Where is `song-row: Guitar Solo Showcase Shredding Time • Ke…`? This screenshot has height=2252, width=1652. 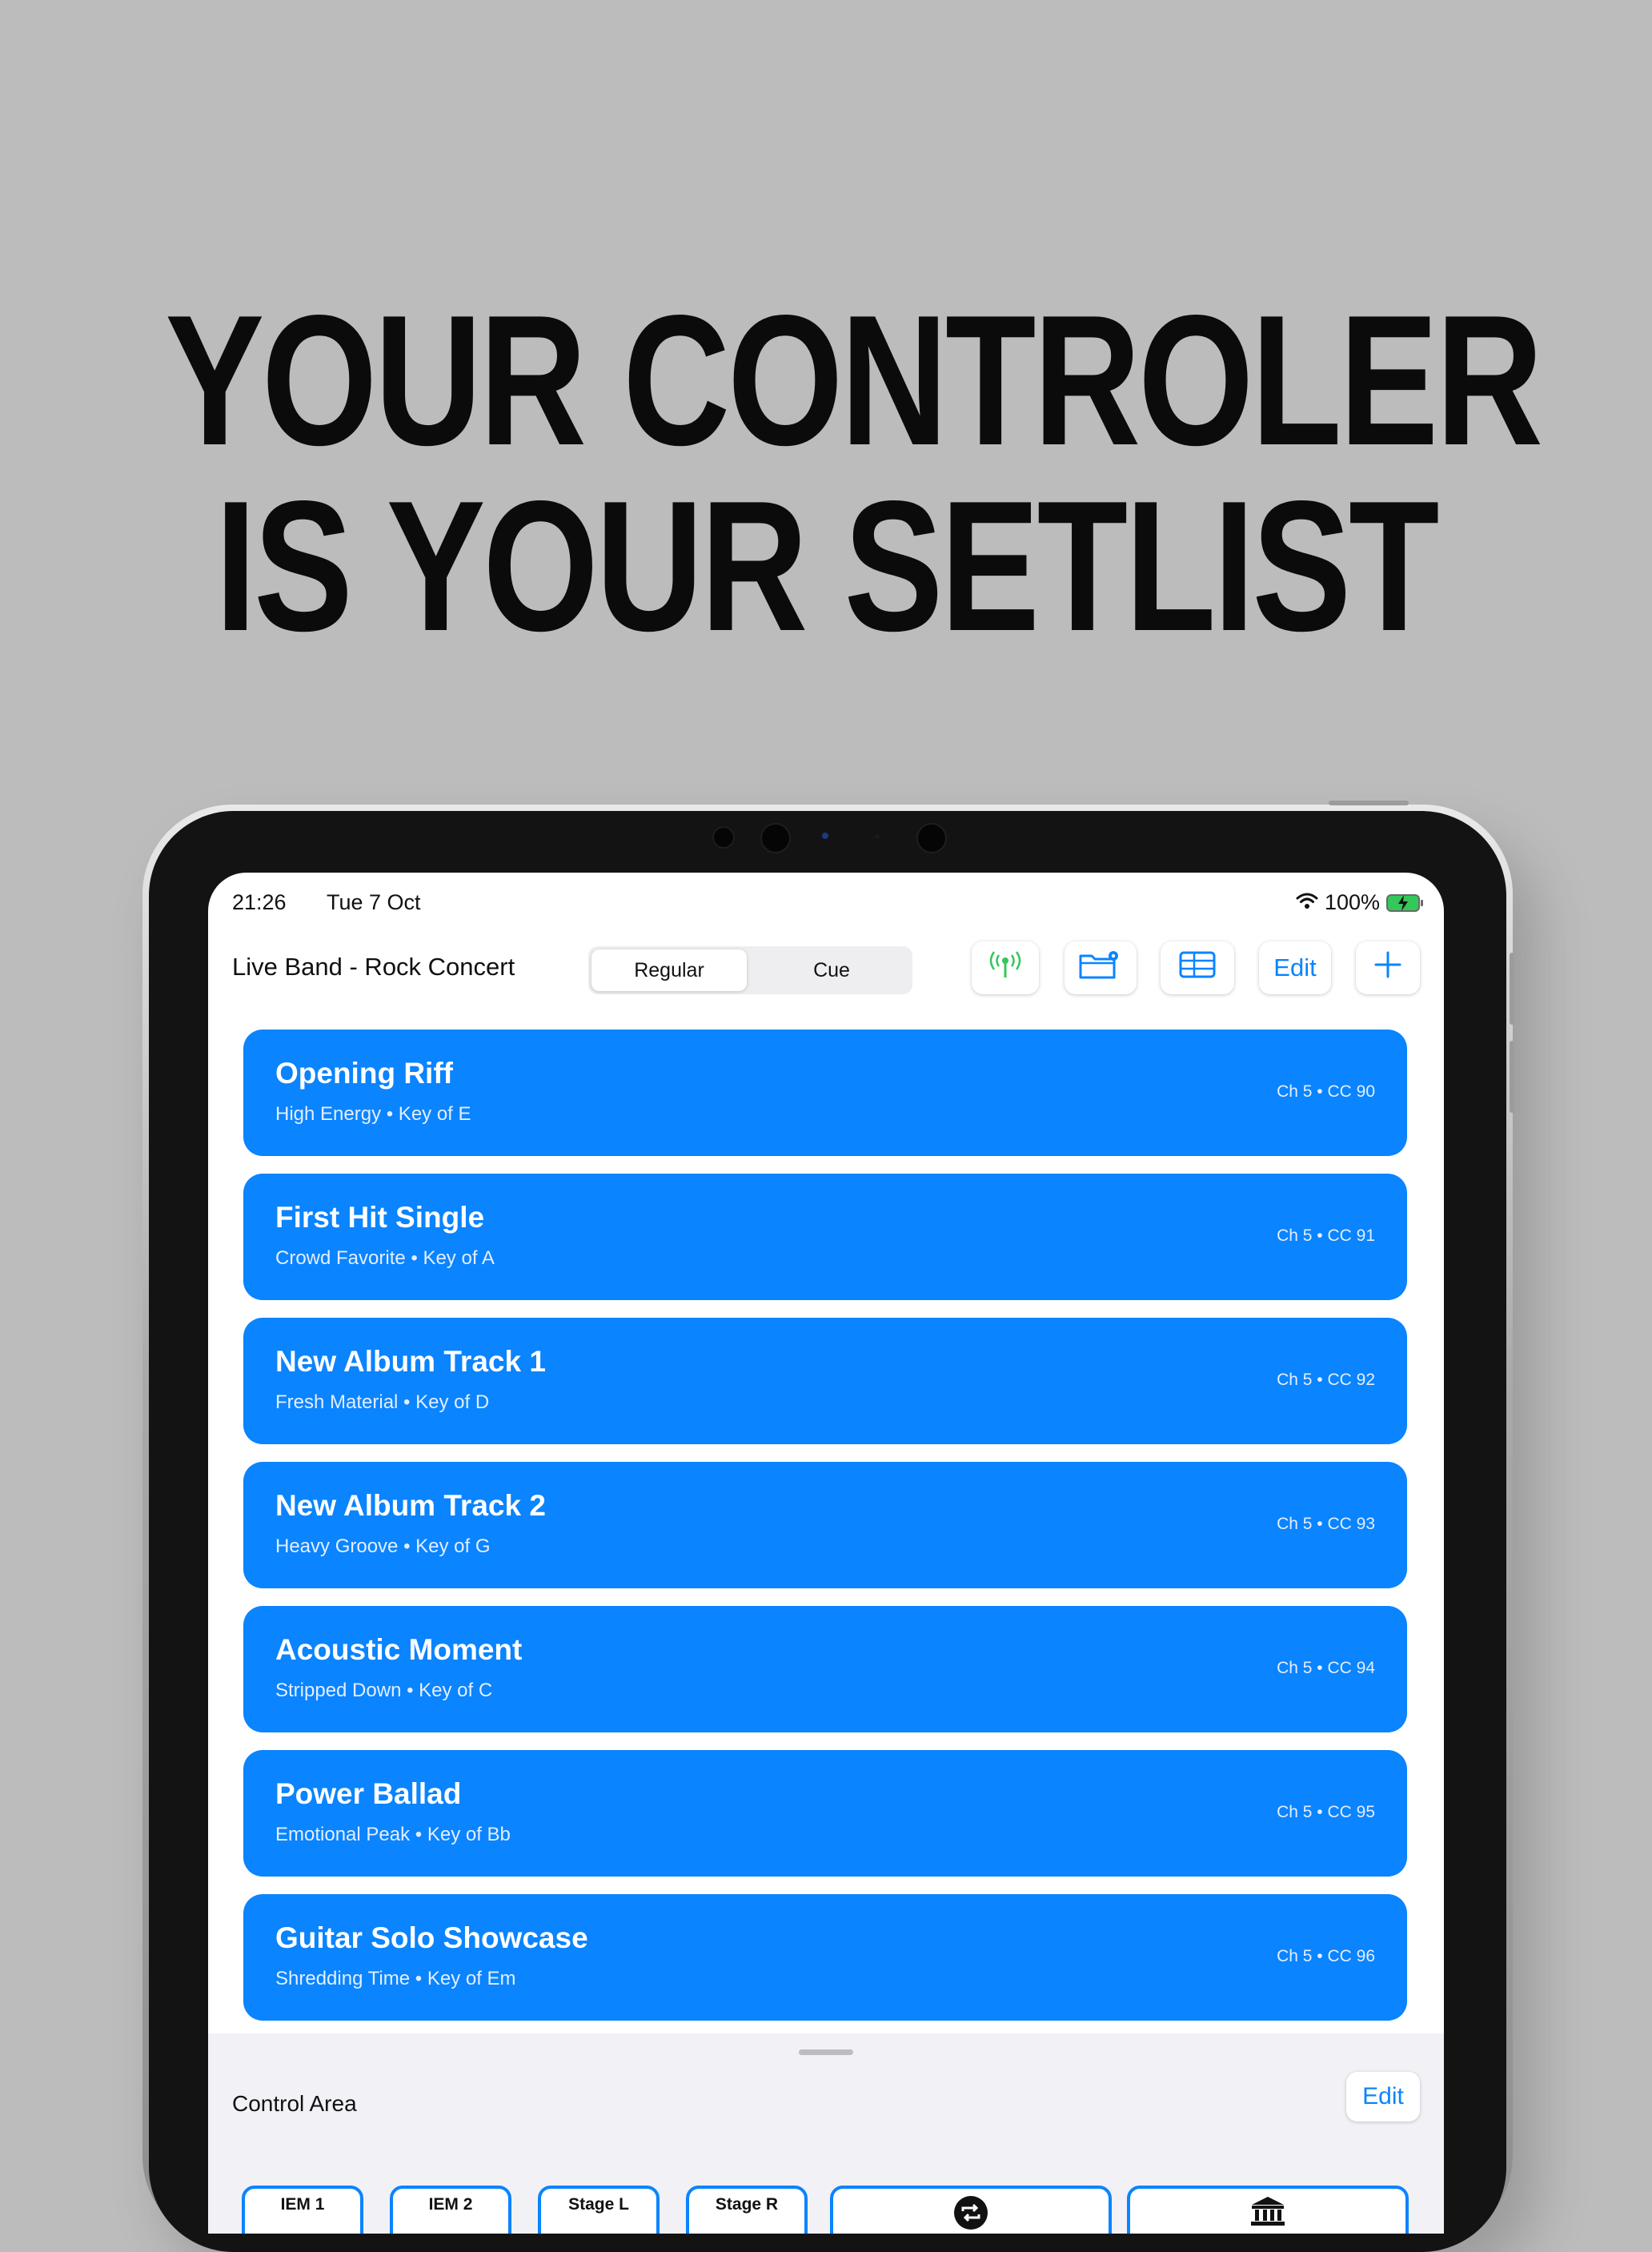
song-row: Guitar Solo Showcase Shredding Time • Ke… is located at coordinates (825, 1957).